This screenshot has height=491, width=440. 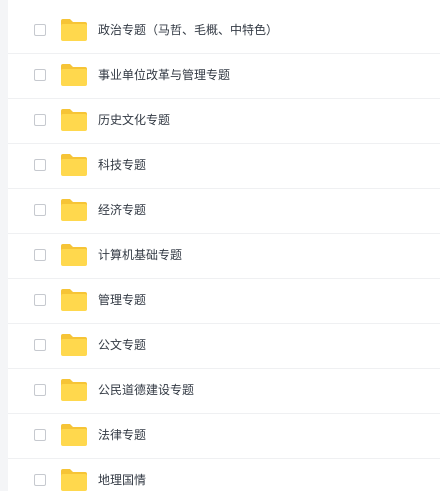 I want to click on list-item: 公民道德建设专题, so click(x=224, y=391).